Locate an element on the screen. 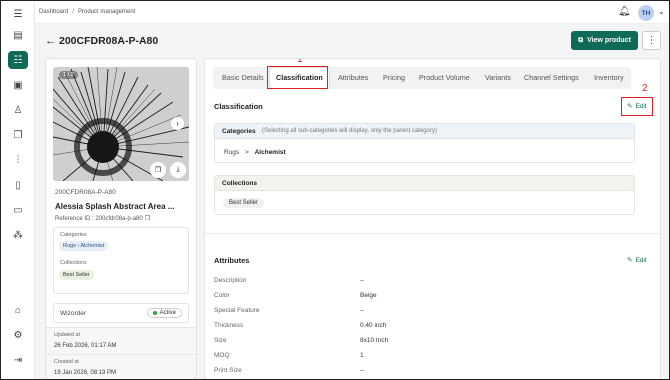 This screenshot has height=380, width=670. attributes-heading: Attributes is located at coordinates (232, 260).